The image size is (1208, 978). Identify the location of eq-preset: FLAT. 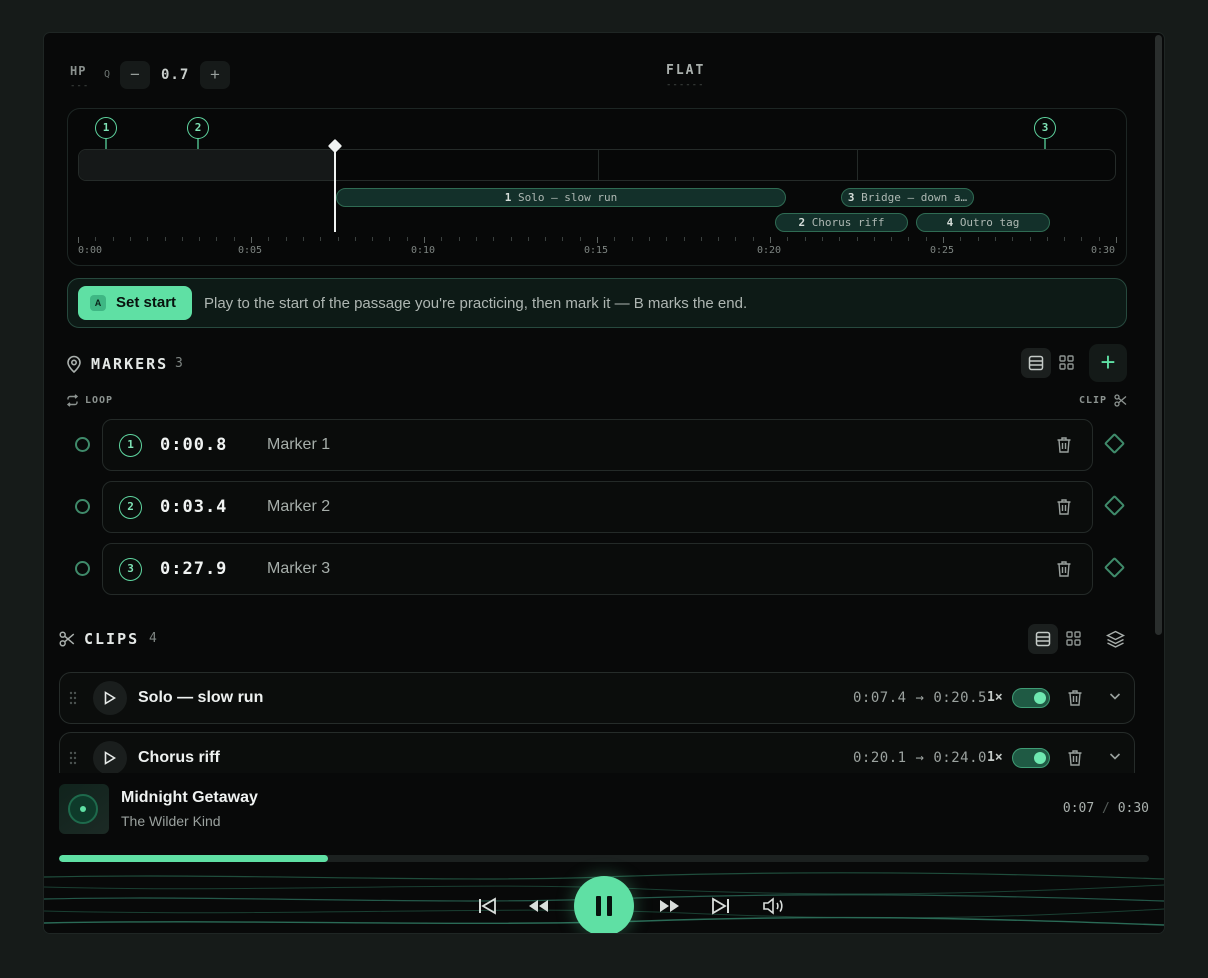
(685, 70).